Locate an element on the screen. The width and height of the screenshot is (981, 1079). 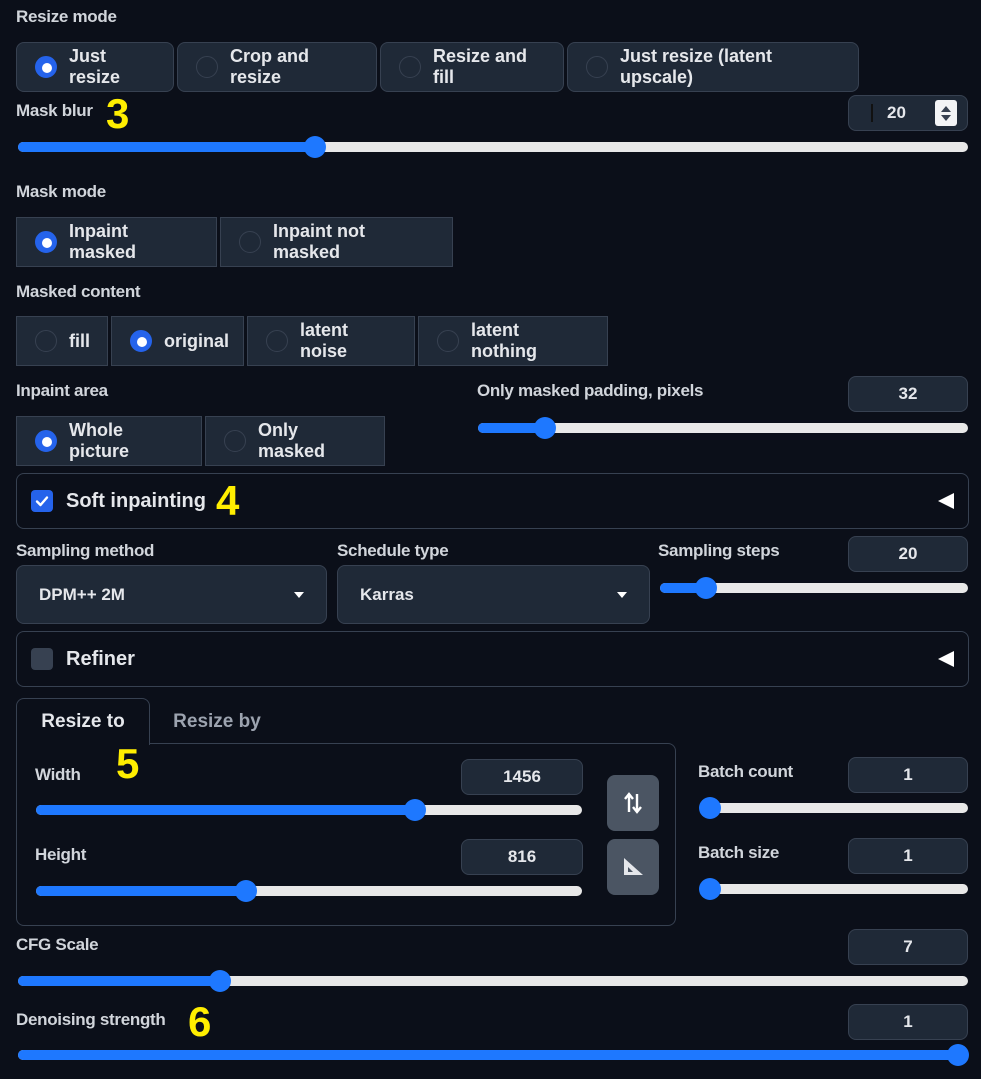
sampling-steps-label: Sampling steps is located at coordinates (719, 550).